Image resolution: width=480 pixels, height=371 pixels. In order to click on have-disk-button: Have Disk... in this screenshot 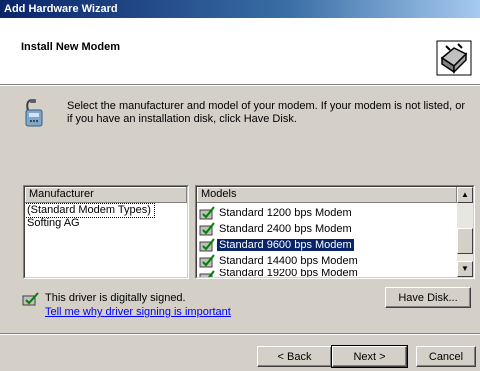, I will do `click(428, 297)`.